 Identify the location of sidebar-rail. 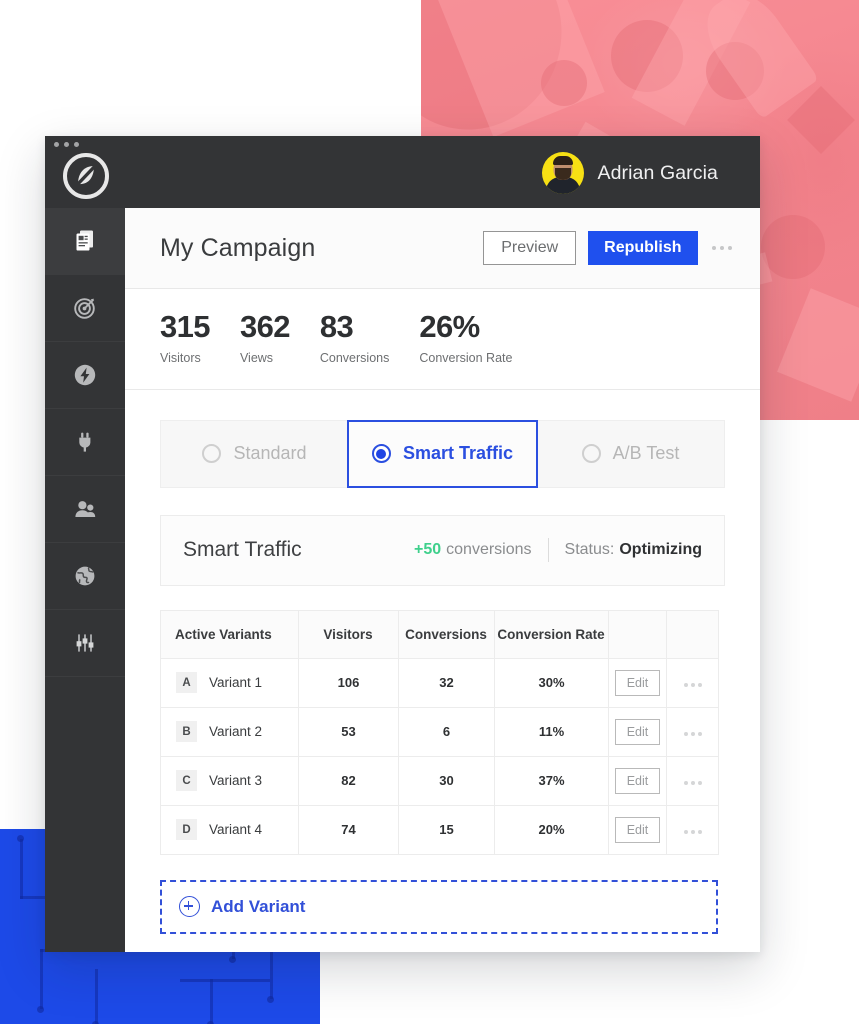
(85, 580).